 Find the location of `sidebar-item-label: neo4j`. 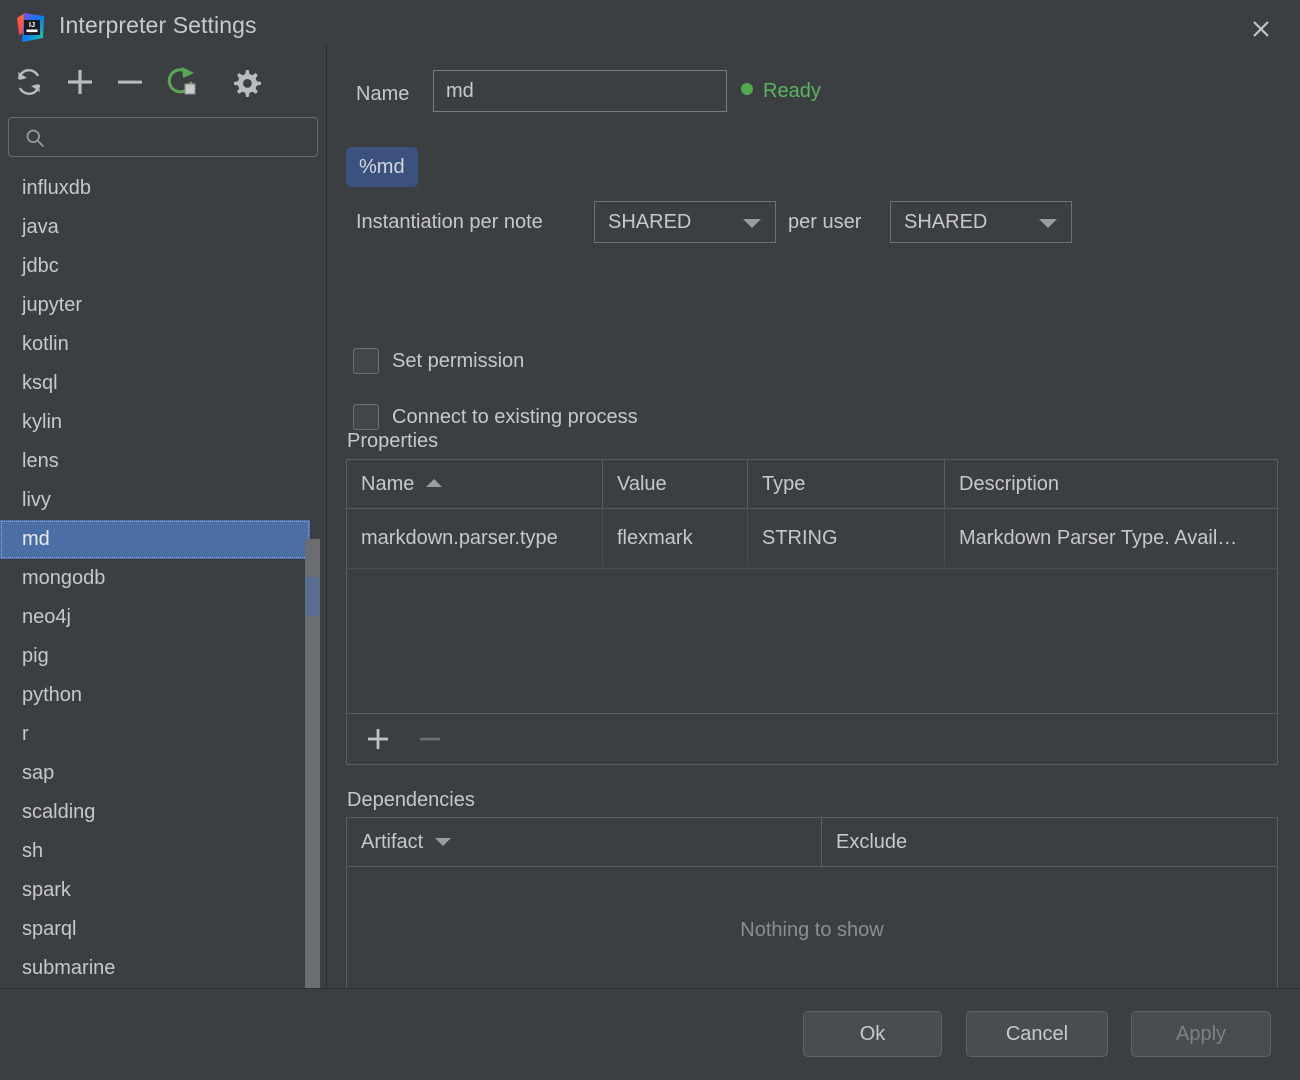

sidebar-item-label: neo4j is located at coordinates (46, 617).